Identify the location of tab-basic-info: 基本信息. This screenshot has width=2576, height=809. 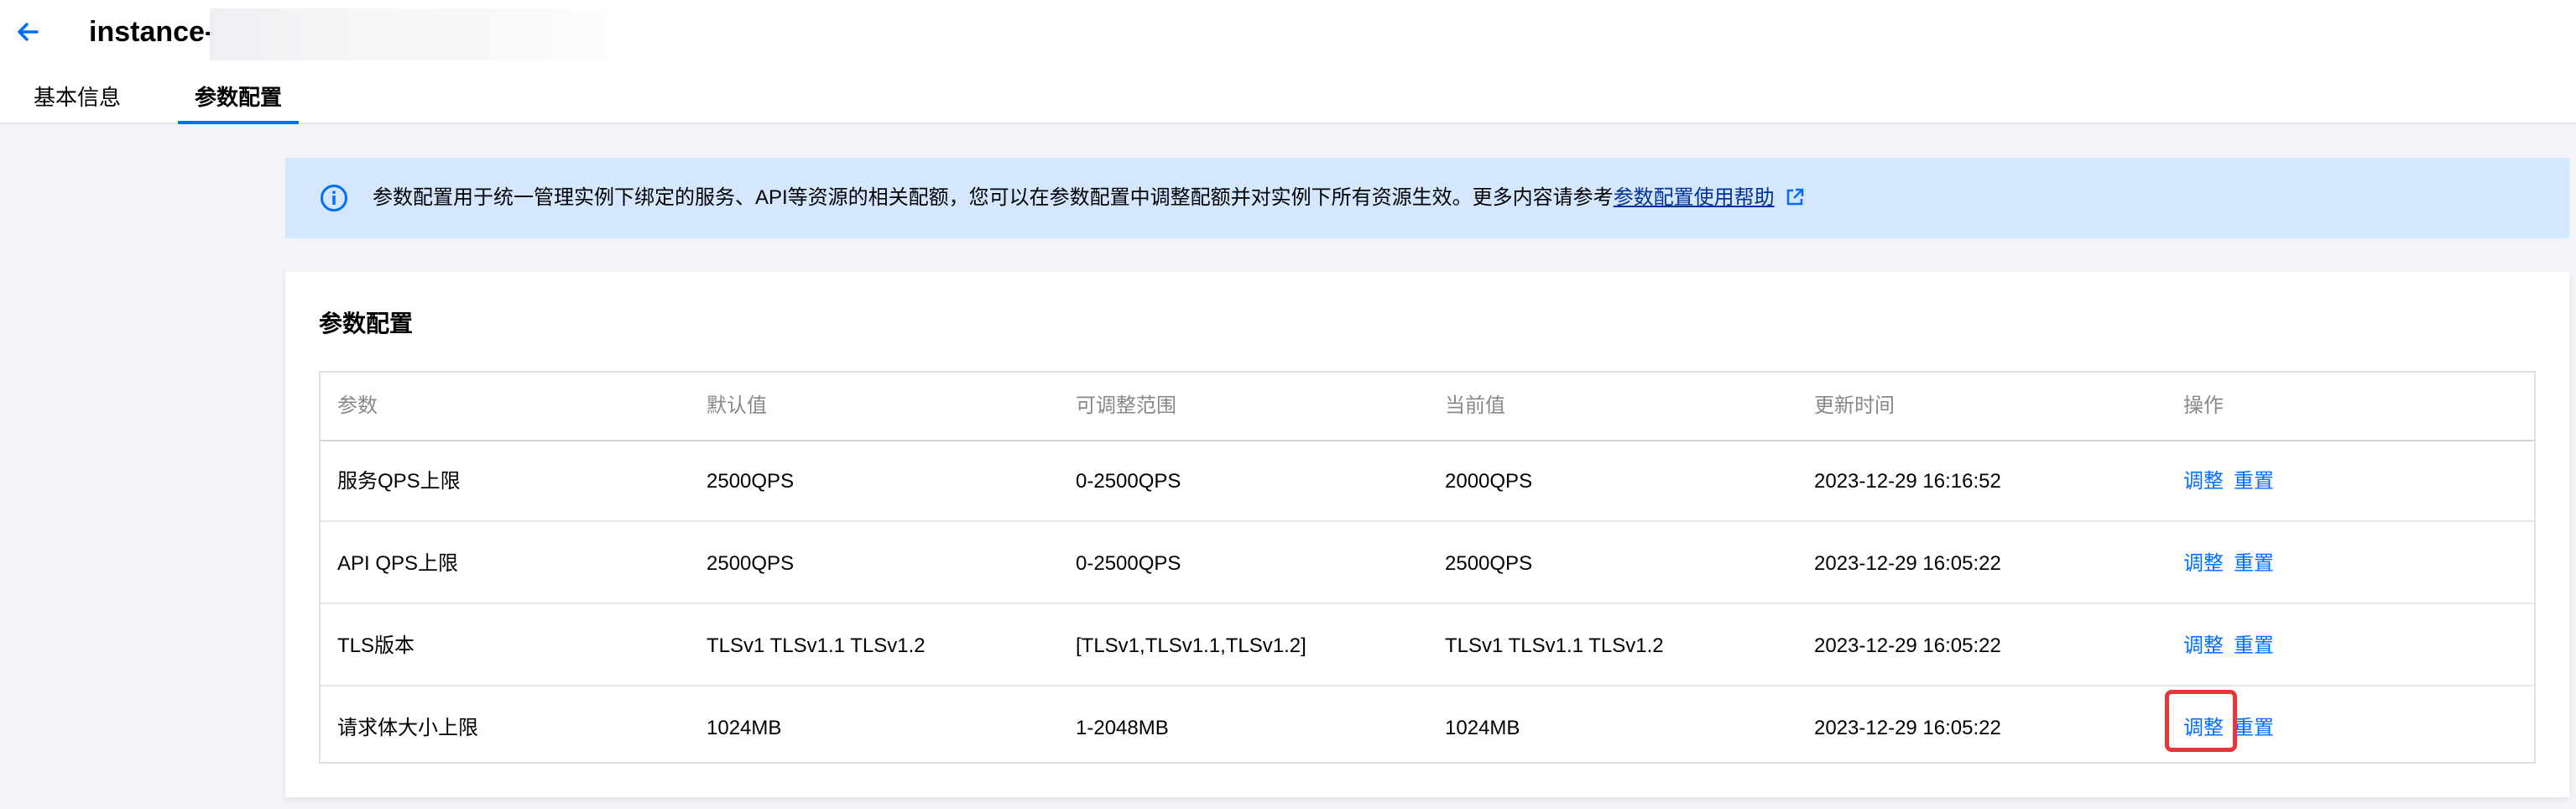
(77, 102).